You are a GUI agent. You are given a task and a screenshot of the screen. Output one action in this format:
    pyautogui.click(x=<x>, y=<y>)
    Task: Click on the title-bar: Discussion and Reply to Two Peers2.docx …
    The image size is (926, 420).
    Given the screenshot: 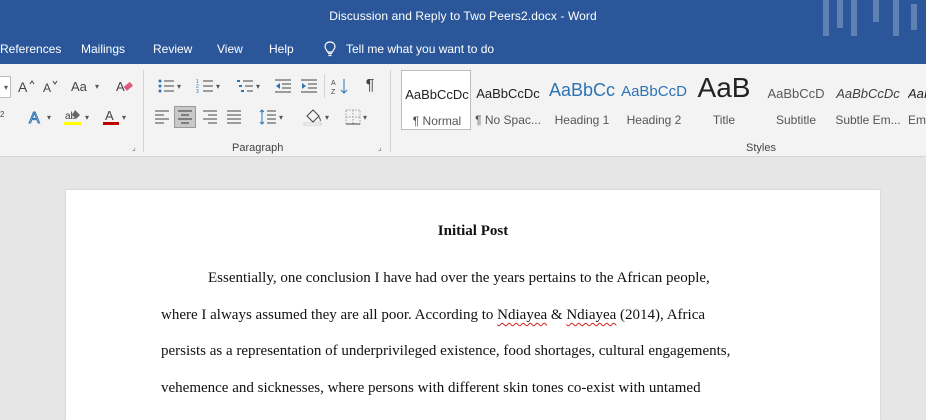 What is the action you would take?
    pyautogui.click(x=463, y=18)
    